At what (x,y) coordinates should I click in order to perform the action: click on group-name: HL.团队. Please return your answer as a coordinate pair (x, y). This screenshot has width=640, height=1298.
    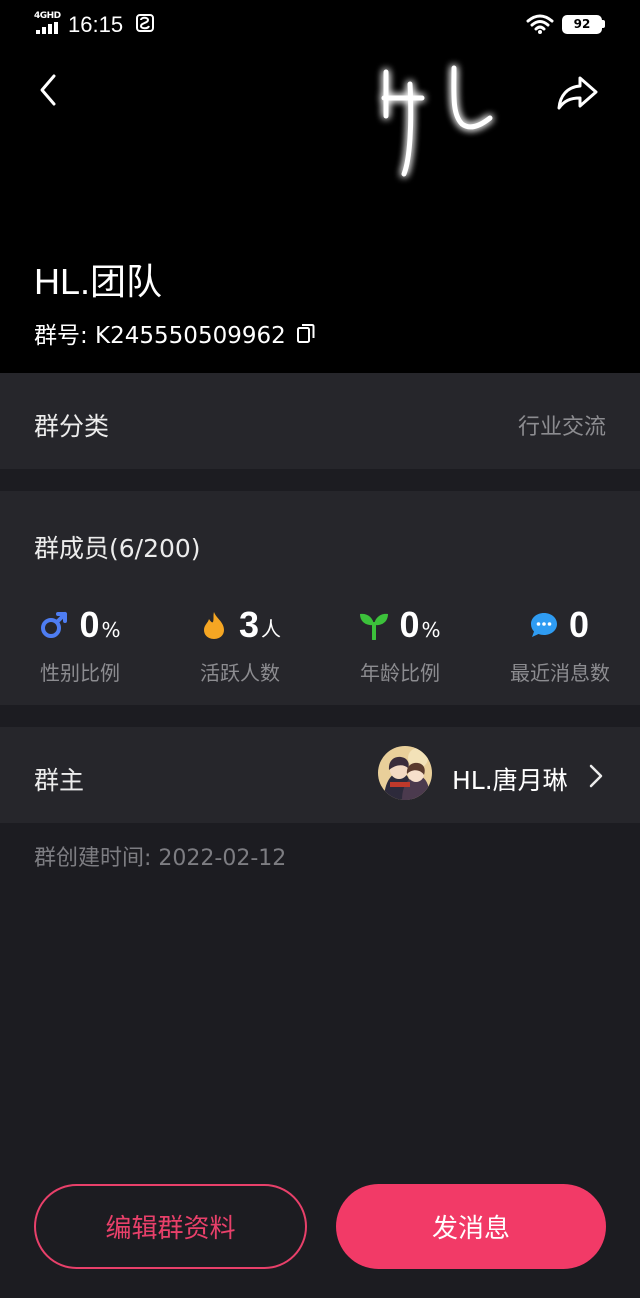
    Looking at the image, I should click on (98, 281).